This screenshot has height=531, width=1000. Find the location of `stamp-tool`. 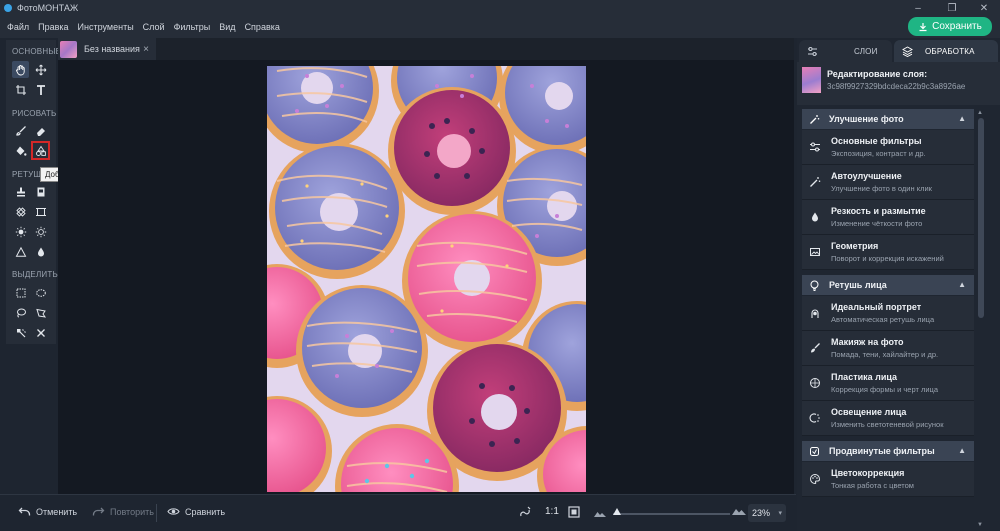

stamp-tool is located at coordinates (20, 191).